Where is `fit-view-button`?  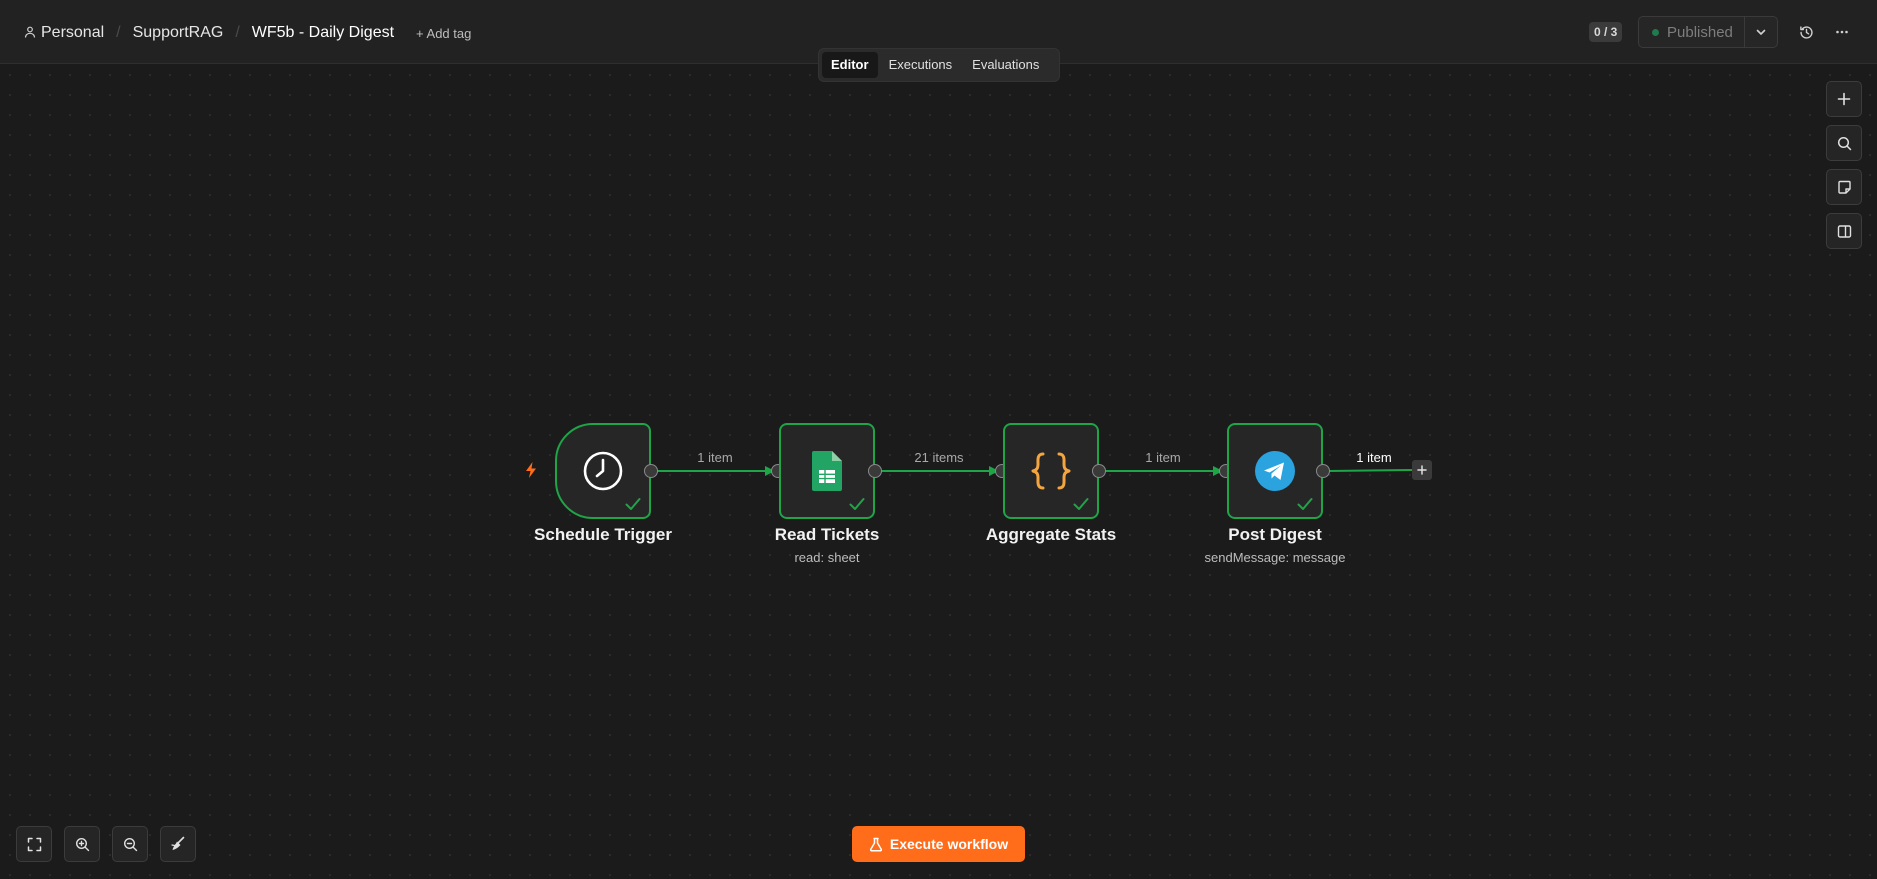
fit-view-button is located at coordinates (34, 844).